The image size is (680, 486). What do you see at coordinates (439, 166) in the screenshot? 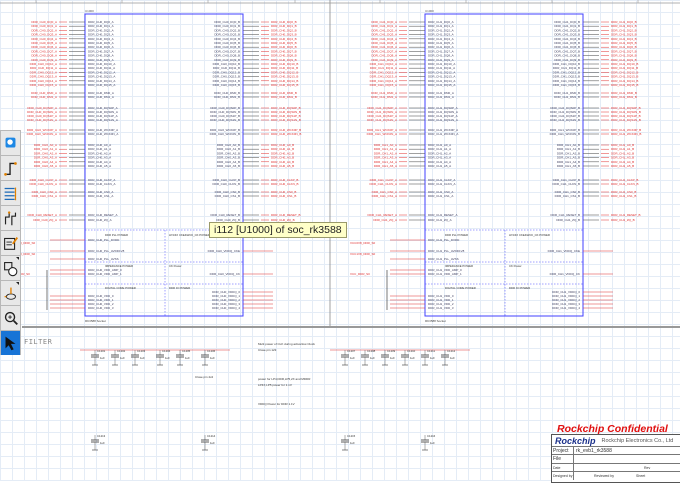
I see `pin-name: DDR_CH1_A5_A` at bounding box center [439, 166].